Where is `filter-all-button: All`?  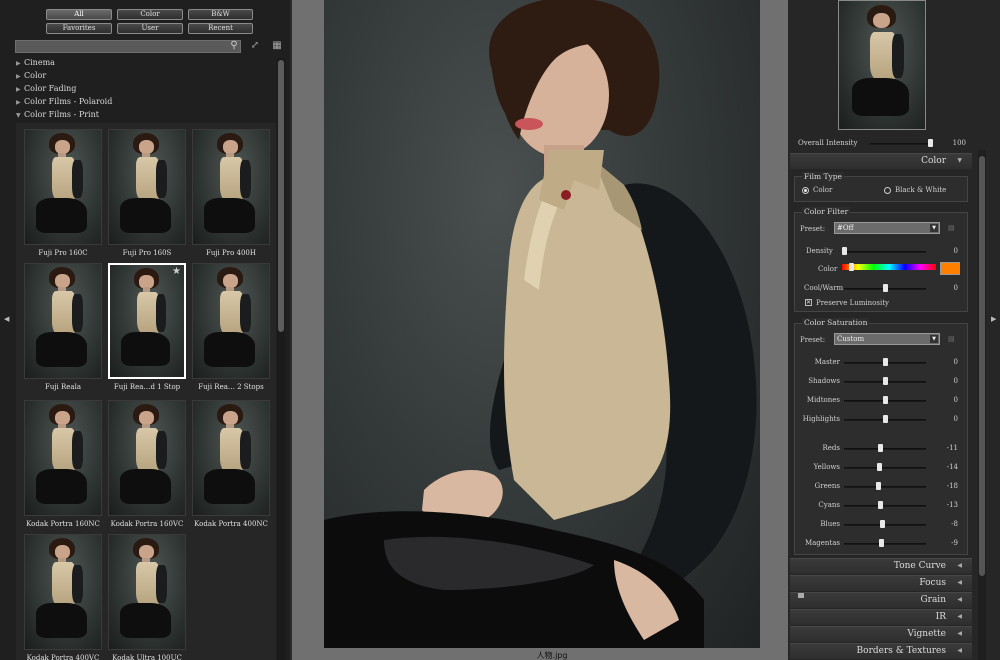 filter-all-button: All is located at coordinates (79, 14).